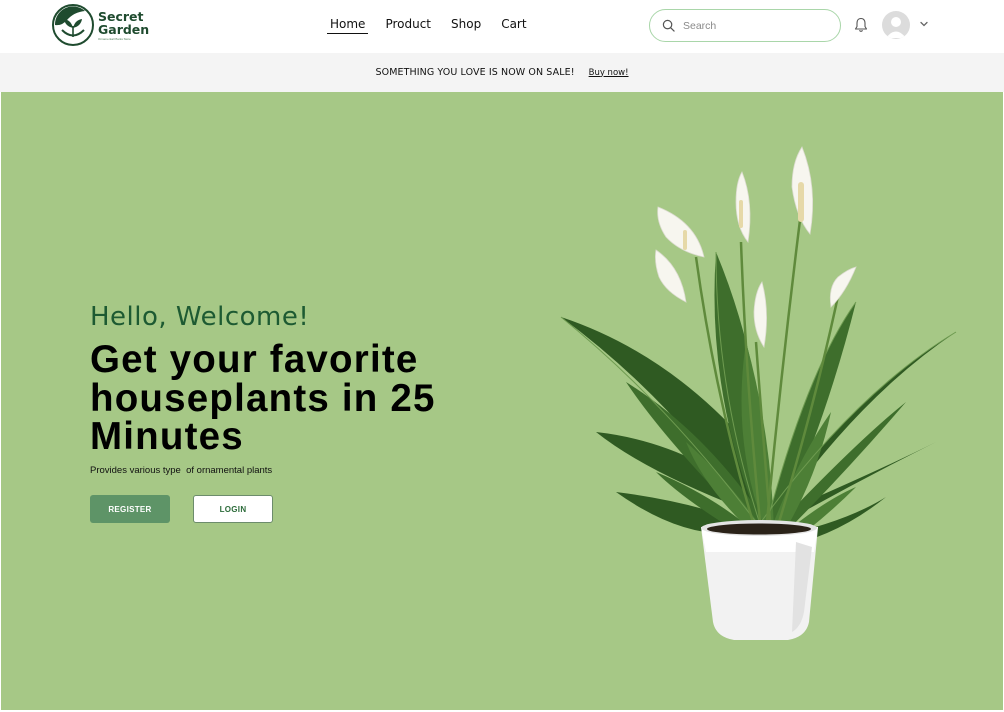  I want to click on brand-name-line1: Secret, so click(121, 16).